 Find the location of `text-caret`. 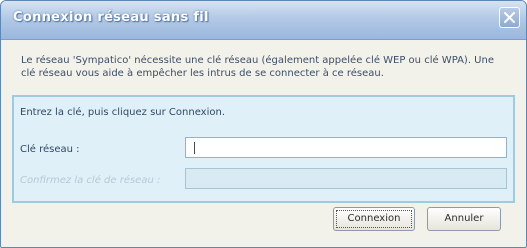

text-caret is located at coordinates (194, 148).